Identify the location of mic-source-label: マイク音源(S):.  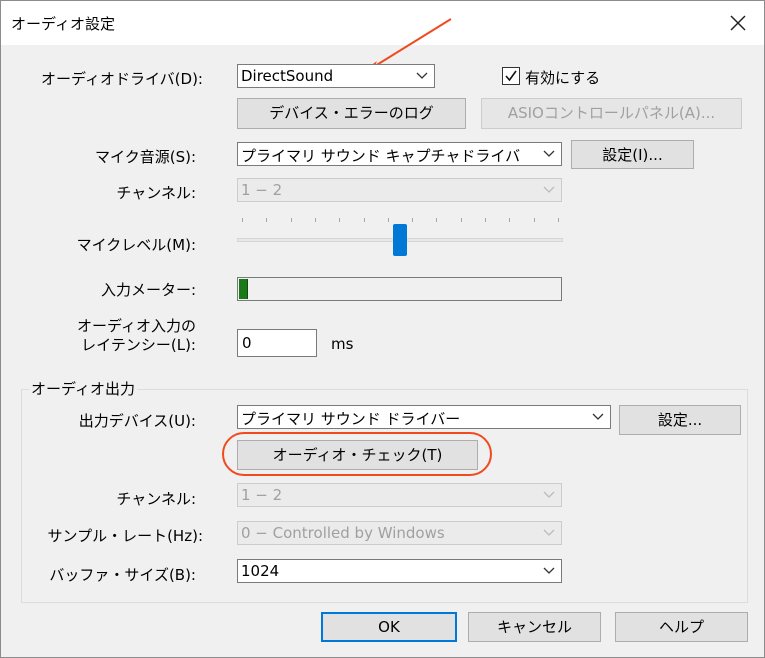
(145, 157).